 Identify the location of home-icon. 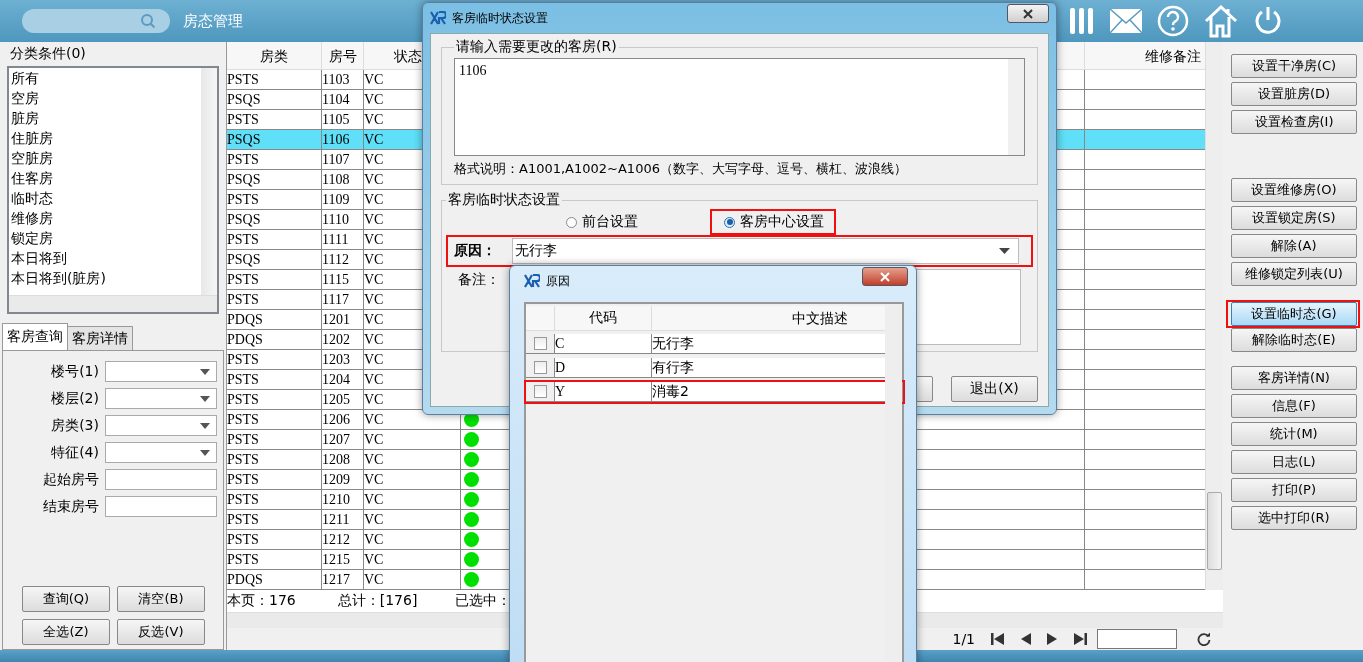
(1221, 21).